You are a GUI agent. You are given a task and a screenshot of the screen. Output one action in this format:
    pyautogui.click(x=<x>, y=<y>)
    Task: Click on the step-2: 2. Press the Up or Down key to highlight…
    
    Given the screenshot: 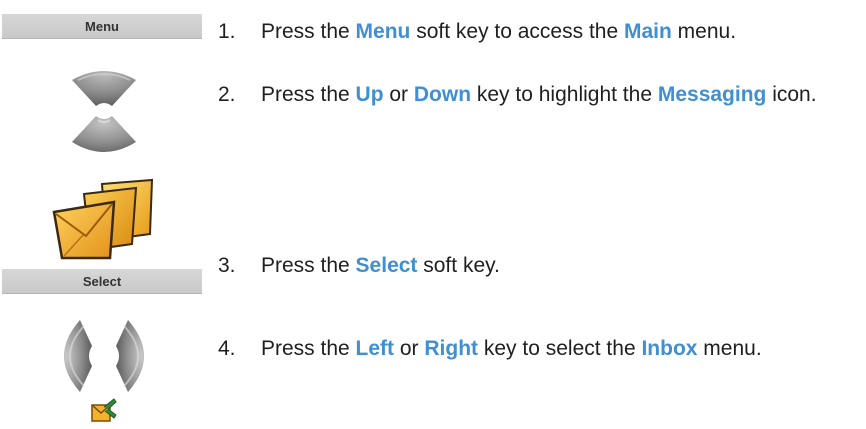 What is the action you would take?
    pyautogui.click(x=538, y=95)
    